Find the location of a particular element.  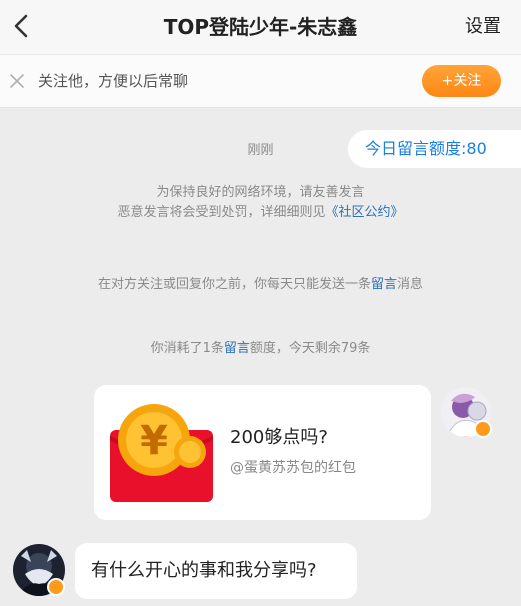

community-policy-notice: 为保持良好的网络环境，请友善发言 恶意发言将会受到处罚，详细细则见《社区公约》 is located at coordinates (260, 203).